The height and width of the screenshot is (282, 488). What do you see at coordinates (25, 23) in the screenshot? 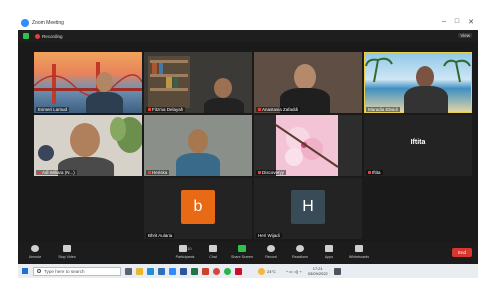
I see `zoom-logo-icon` at bounding box center [25, 23].